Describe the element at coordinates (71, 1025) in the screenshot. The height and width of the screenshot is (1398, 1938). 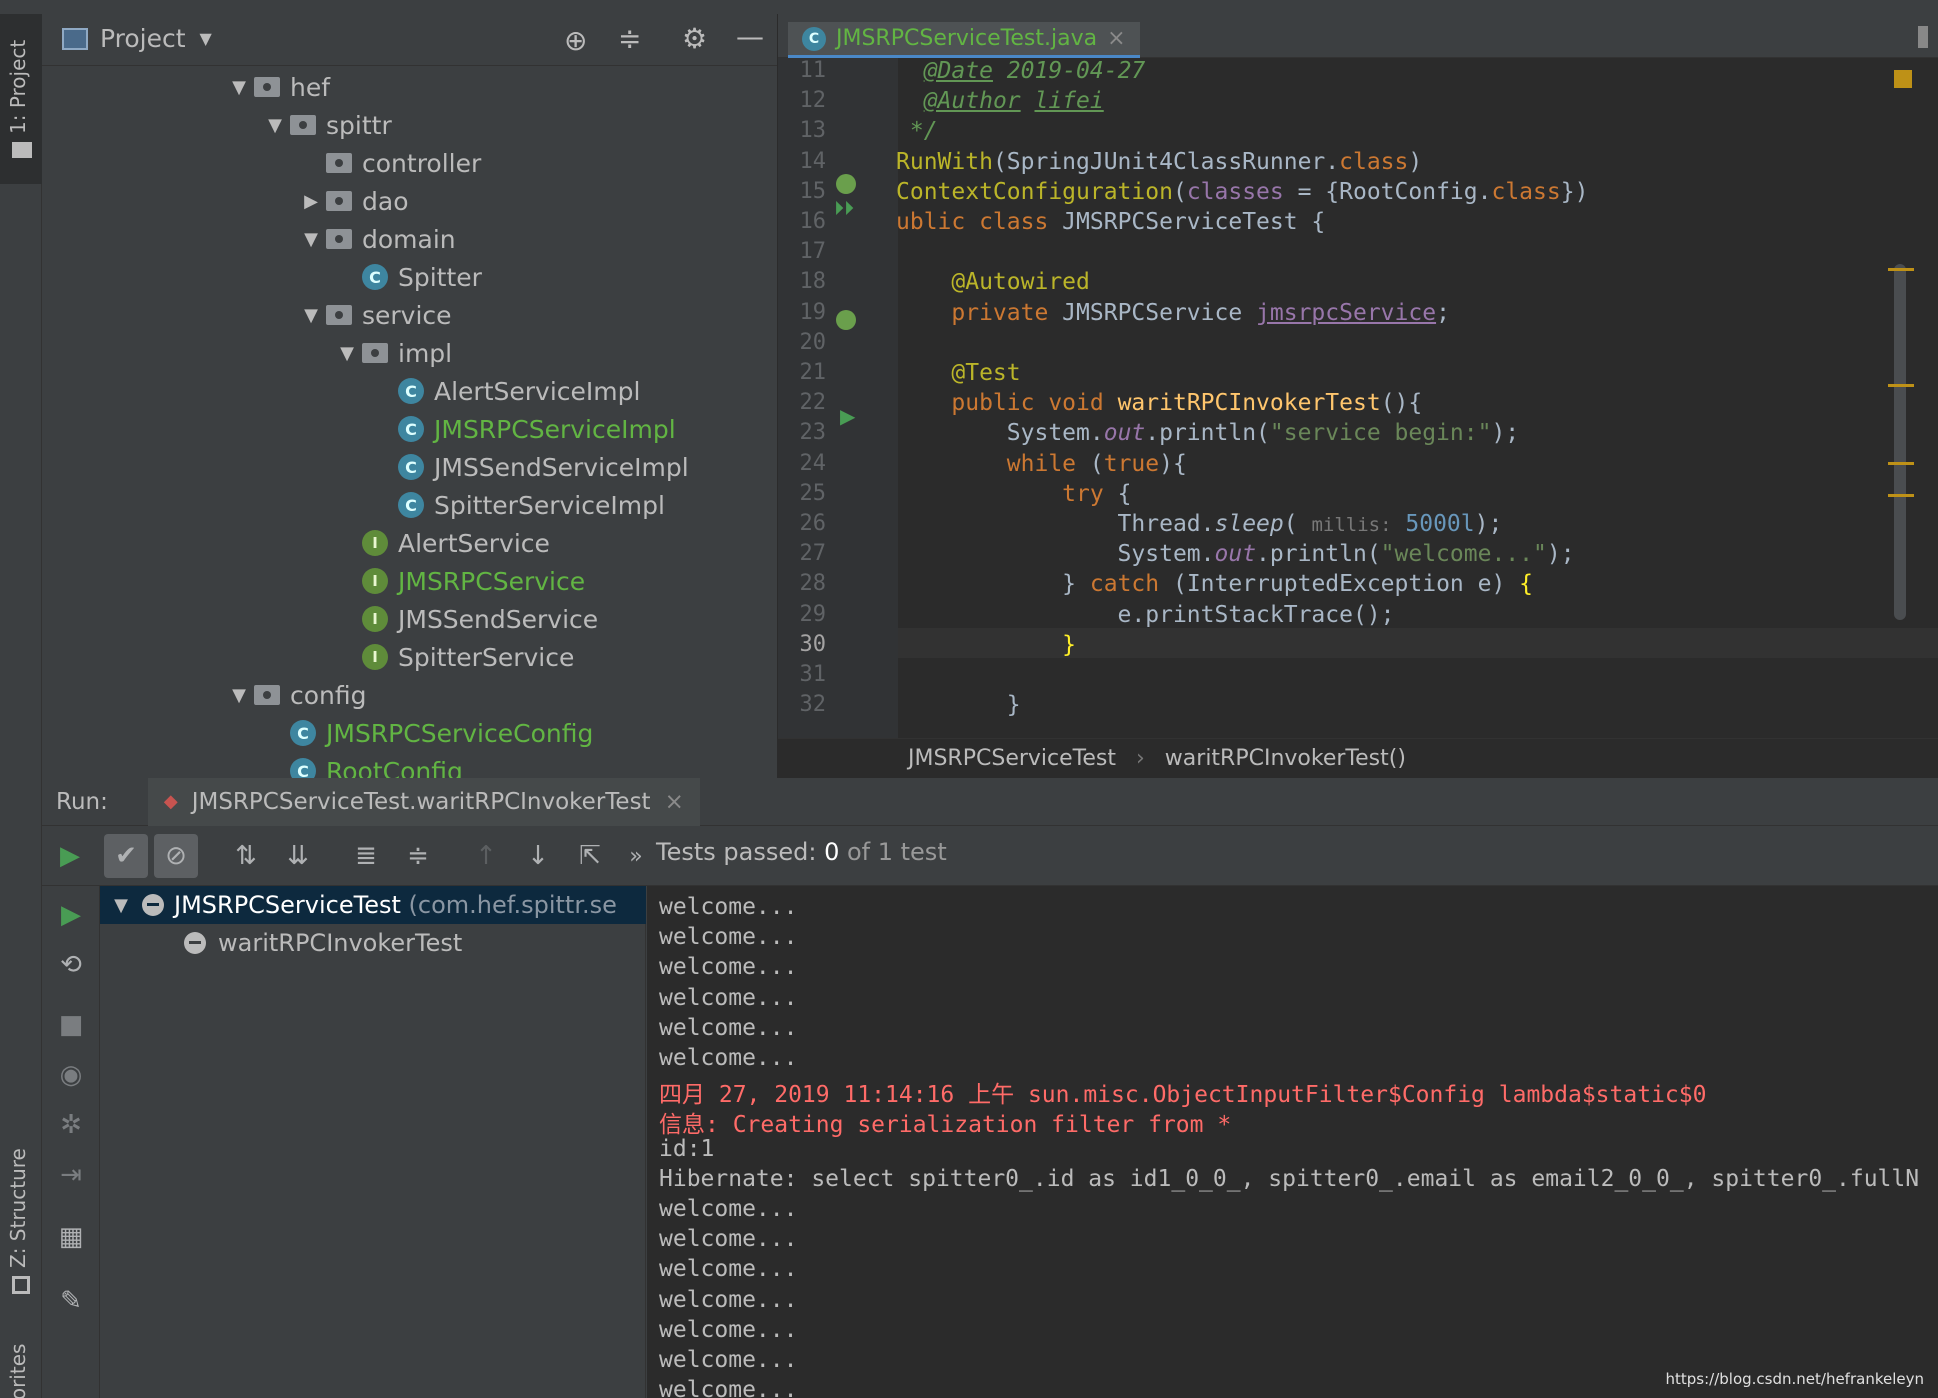
I see `stop-icon: ■` at that location.